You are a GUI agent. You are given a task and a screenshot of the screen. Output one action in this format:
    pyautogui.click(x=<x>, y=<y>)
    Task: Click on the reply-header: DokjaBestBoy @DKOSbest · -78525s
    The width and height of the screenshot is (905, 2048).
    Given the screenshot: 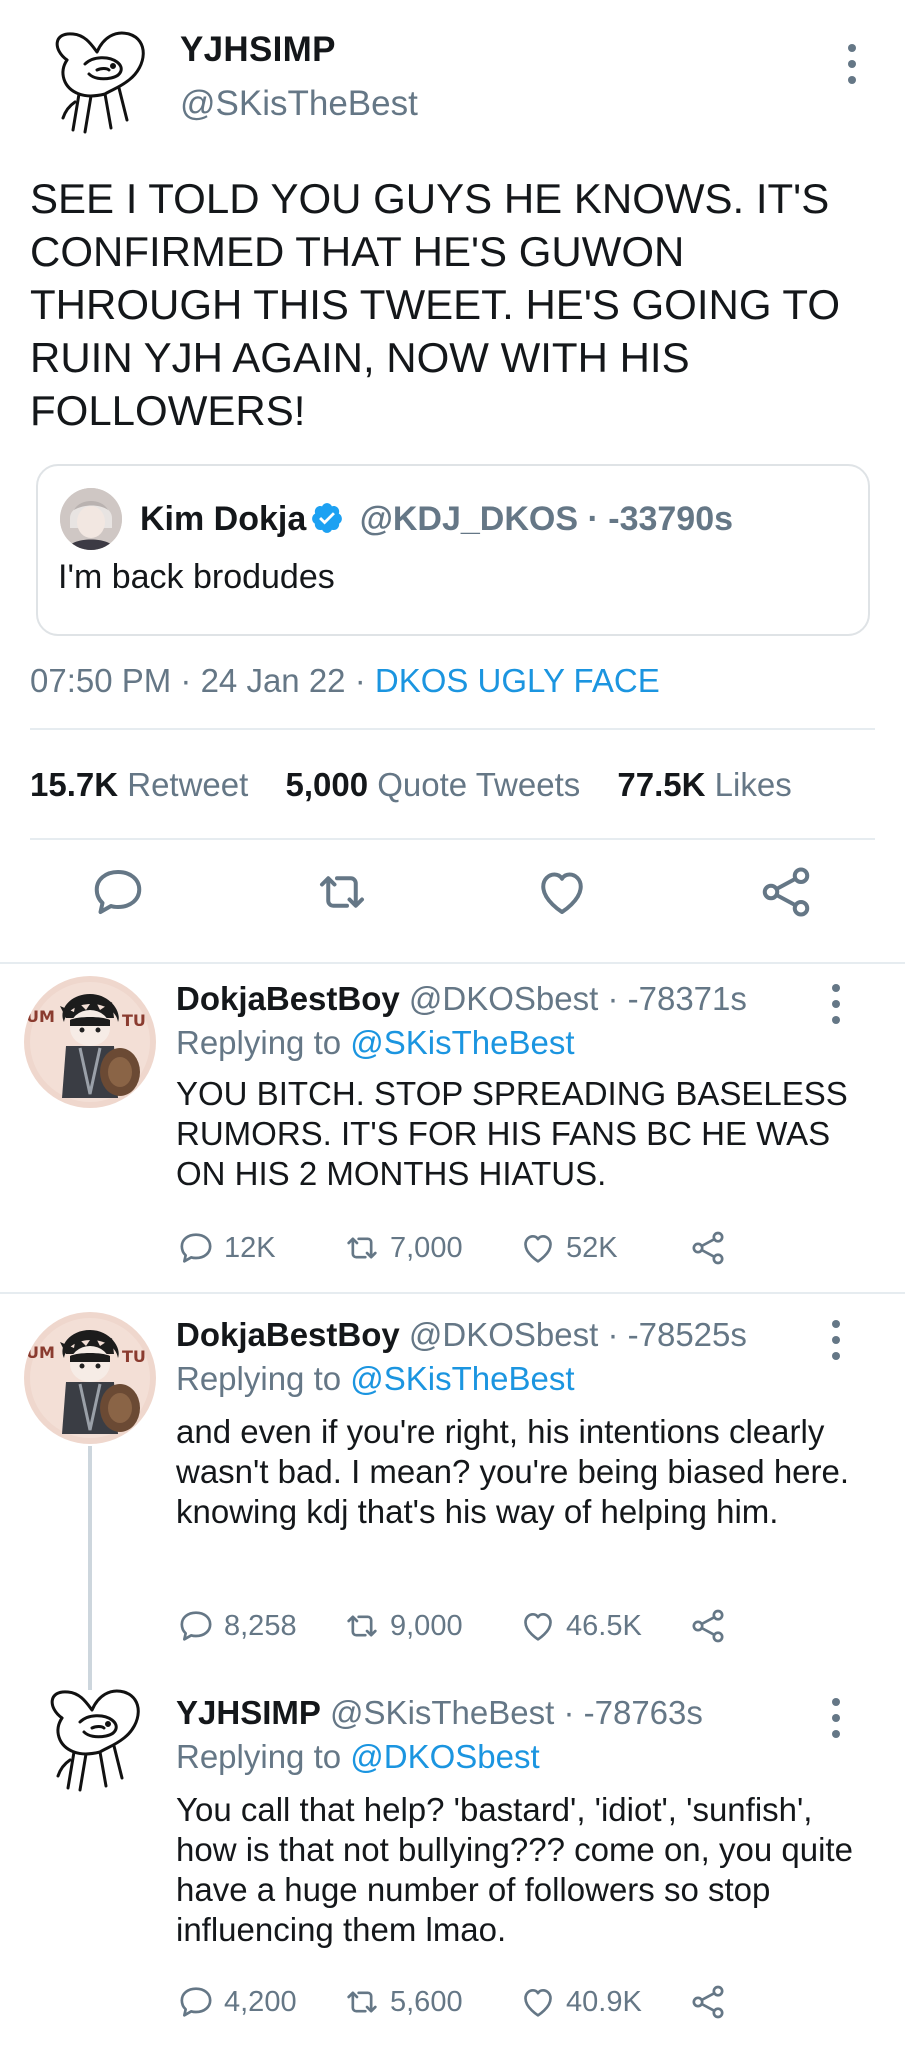 What is the action you would take?
    pyautogui.click(x=461, y=1335)
    